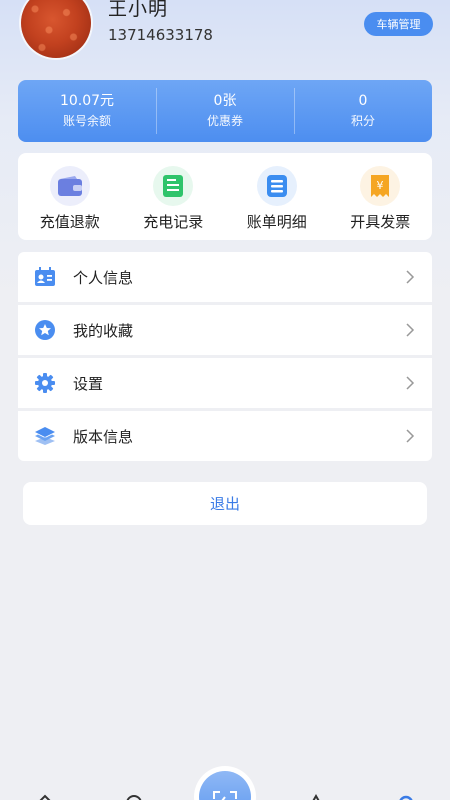 This screenshot has height=800, width=450. I want to click on scan-button, so click(225, 783).